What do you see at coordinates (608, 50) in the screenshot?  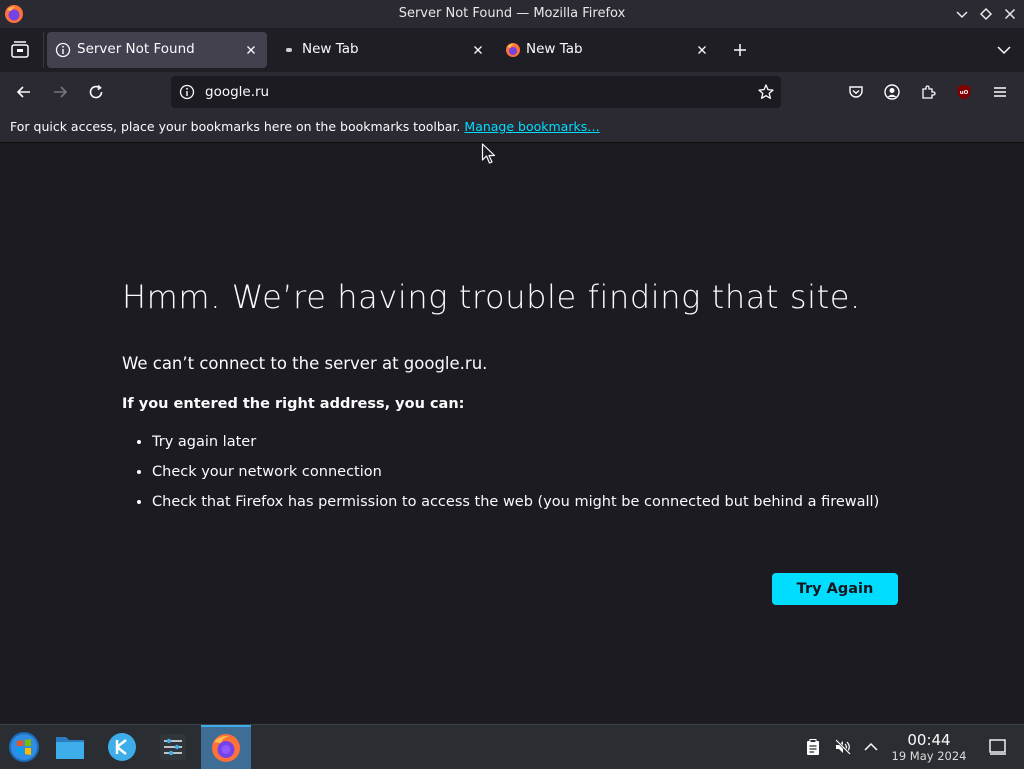 I see `tab-new-tab-2: New Tab` at bounding box center [608, 50].